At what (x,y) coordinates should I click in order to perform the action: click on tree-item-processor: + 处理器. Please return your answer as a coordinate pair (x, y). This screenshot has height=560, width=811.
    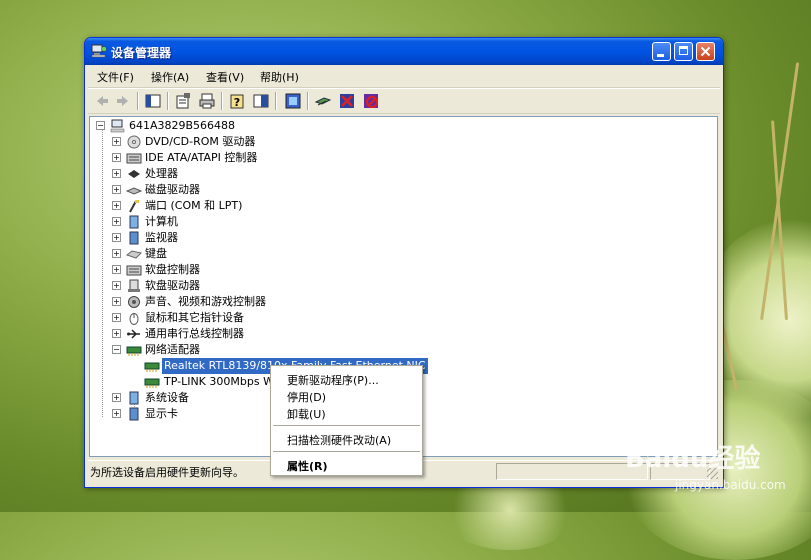
    Looking at the image, I should click on (240, 174).